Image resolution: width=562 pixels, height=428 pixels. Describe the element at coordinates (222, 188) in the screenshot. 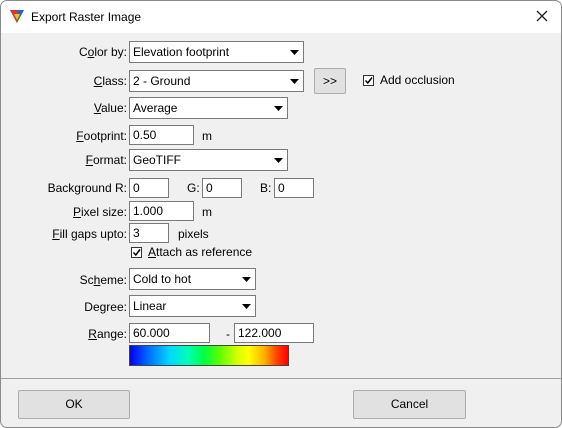

I see `background-g-input: 0` at that location.